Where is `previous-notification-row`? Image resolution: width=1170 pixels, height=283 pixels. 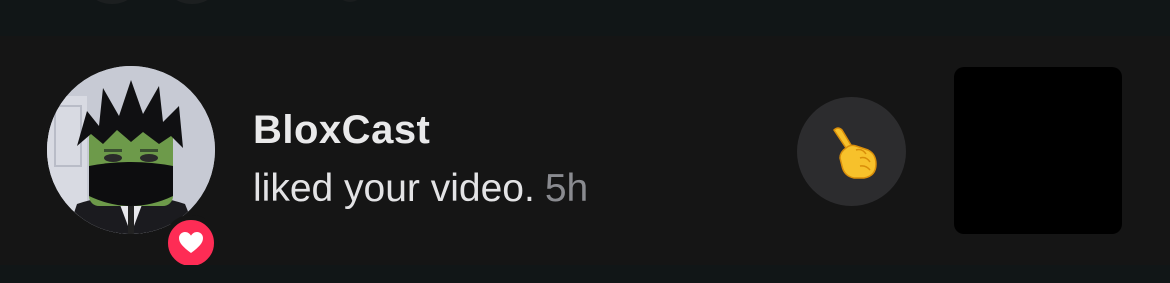
previous-notification-row is located at coordinates (585, 18).